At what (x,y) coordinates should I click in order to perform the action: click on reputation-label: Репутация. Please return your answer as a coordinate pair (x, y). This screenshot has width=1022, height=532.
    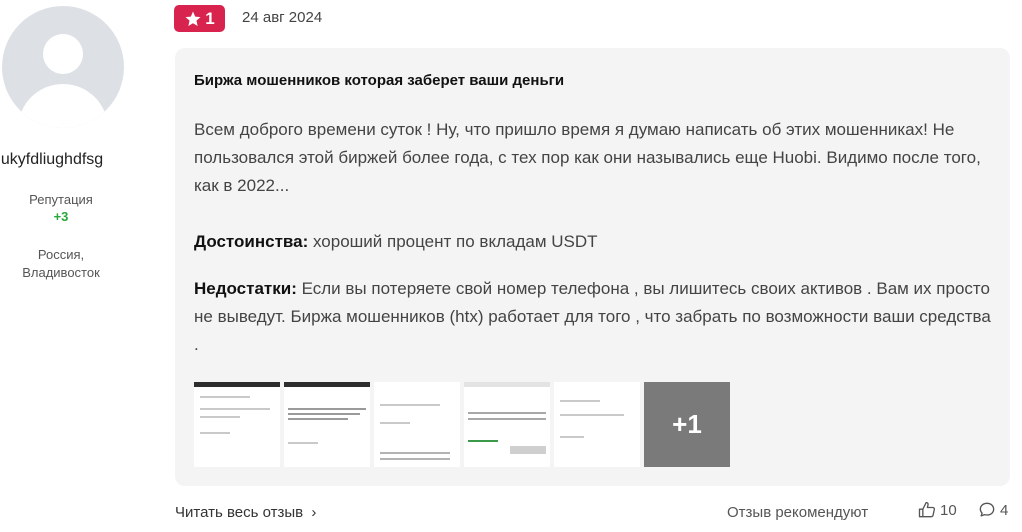
    Looking at the image, I should click on (61, 199).